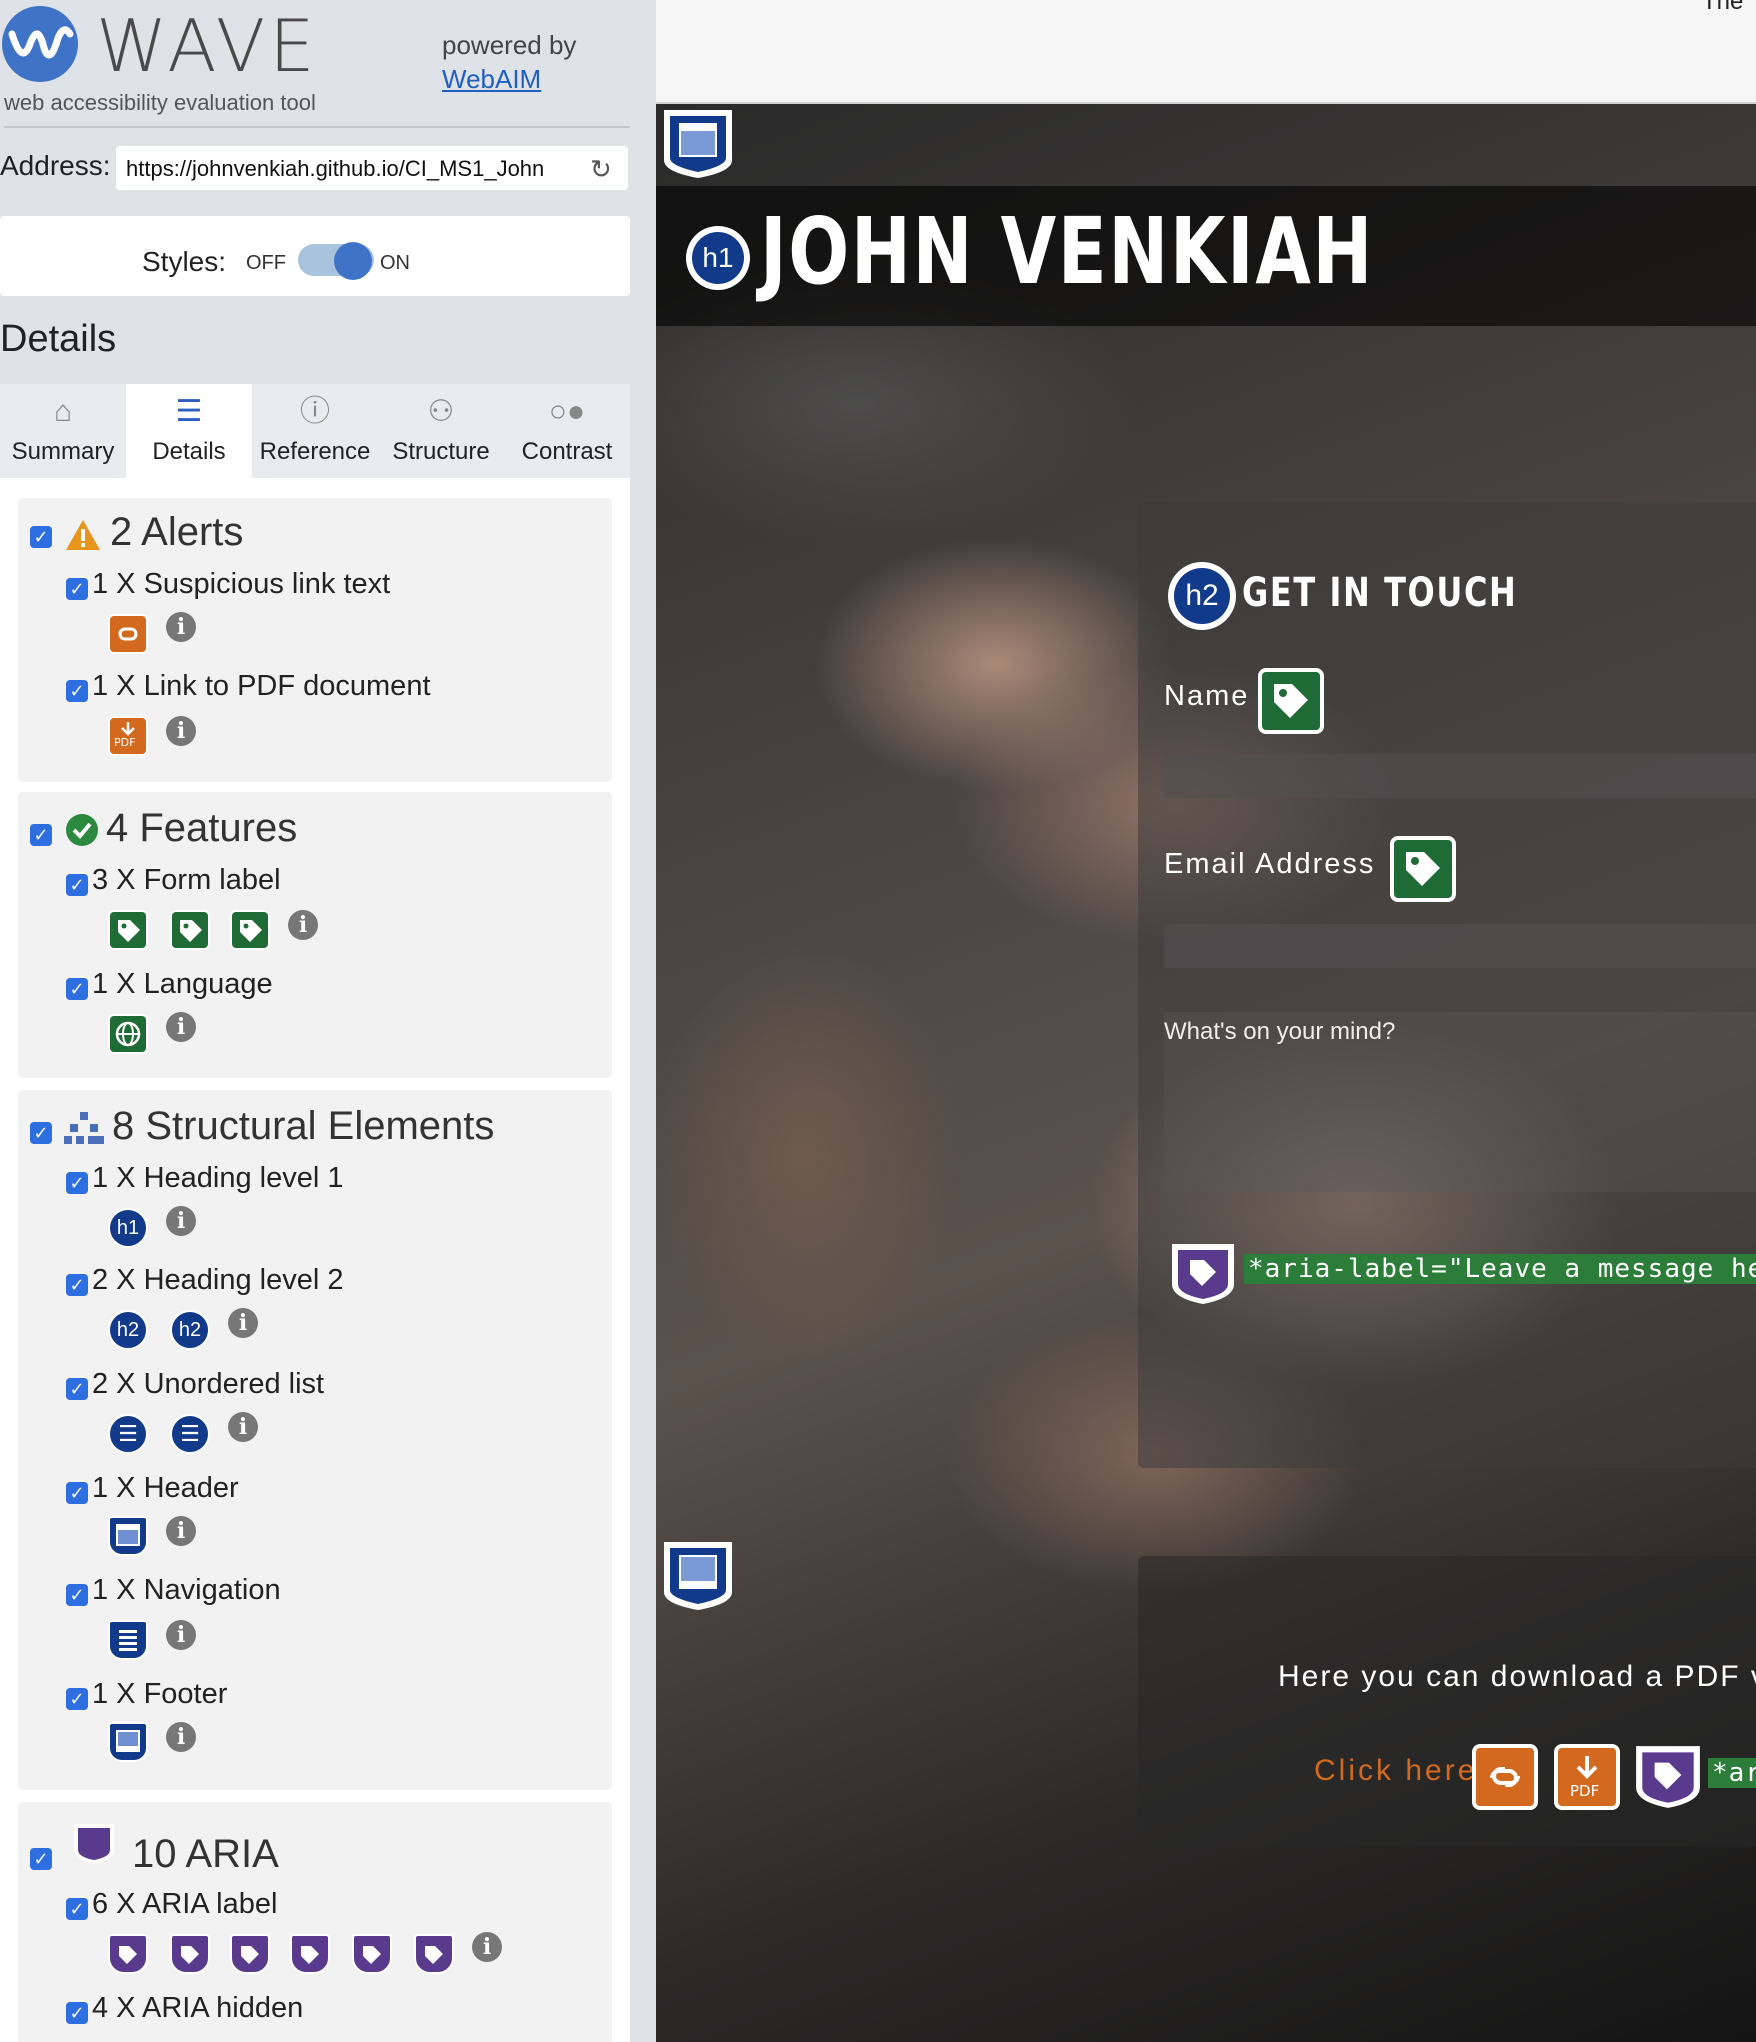  What do you see at coordinates (63, 451) in the screenshot?
I see `tab-label: Summary` at bounding box center [63, 451].